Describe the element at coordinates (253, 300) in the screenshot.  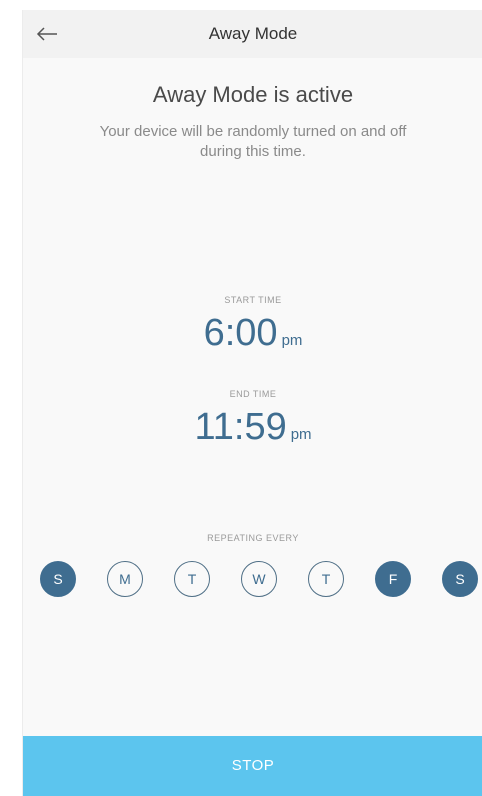
I see `start-time-label: START TIME` at that location.